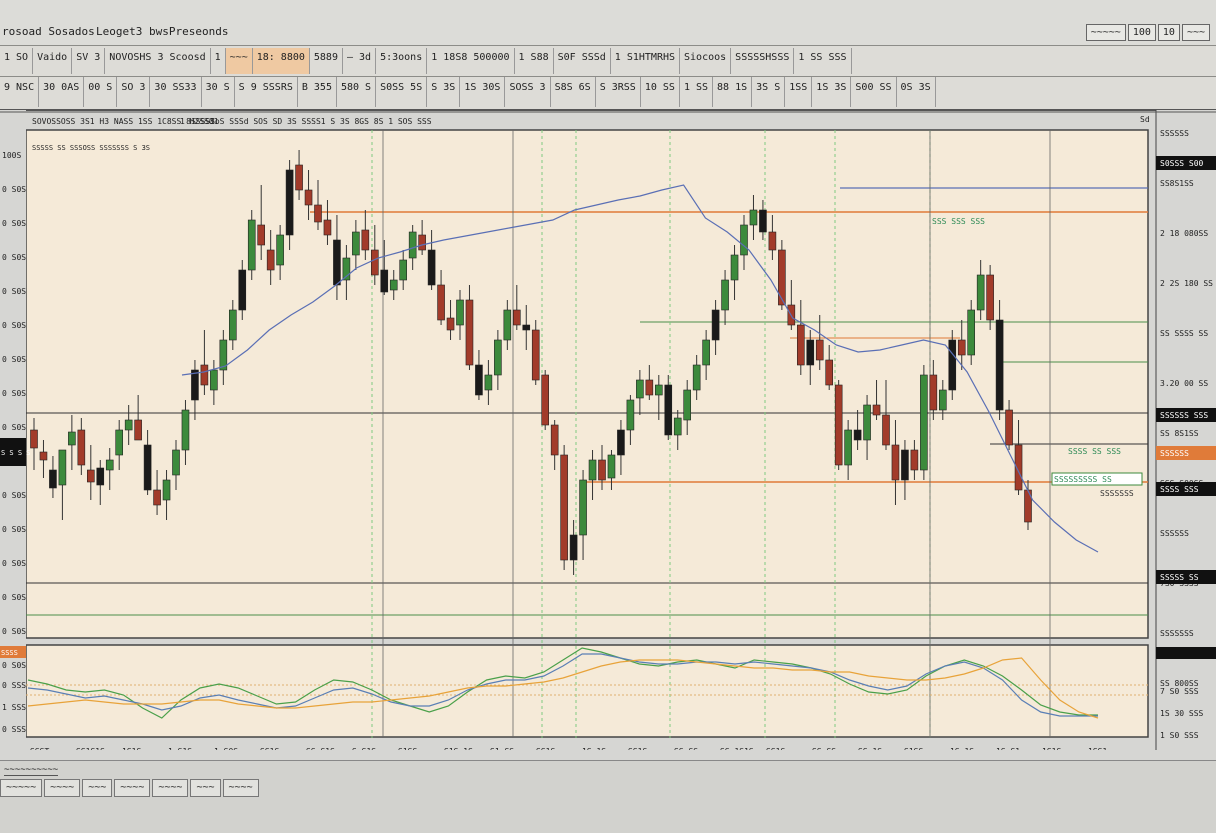 Image resolution: width=1216 pixels, height=833 pixels. What do you see at coordinates (913, 748) in the screenshot?
I see `x-tick-label: S1SS` at bounding box center [913, 748].